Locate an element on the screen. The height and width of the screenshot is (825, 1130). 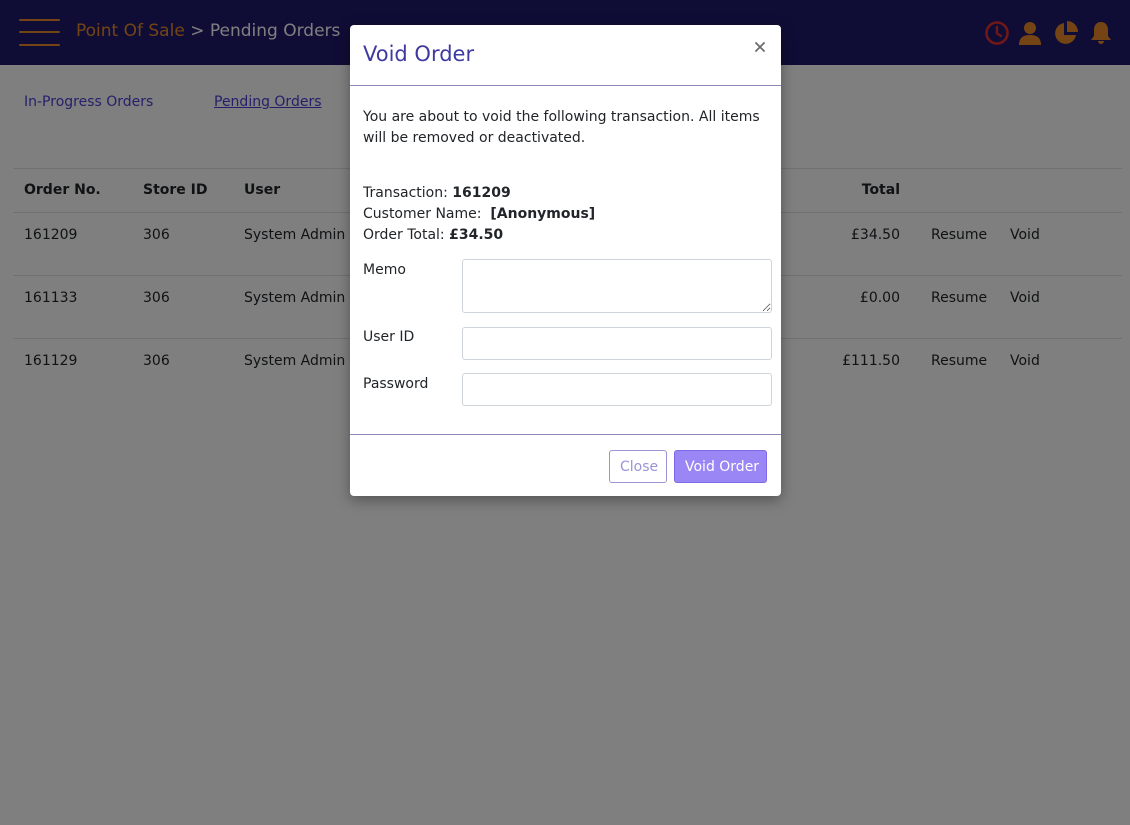
order-total-value: £34.50 is located at coordinates (476, 235).